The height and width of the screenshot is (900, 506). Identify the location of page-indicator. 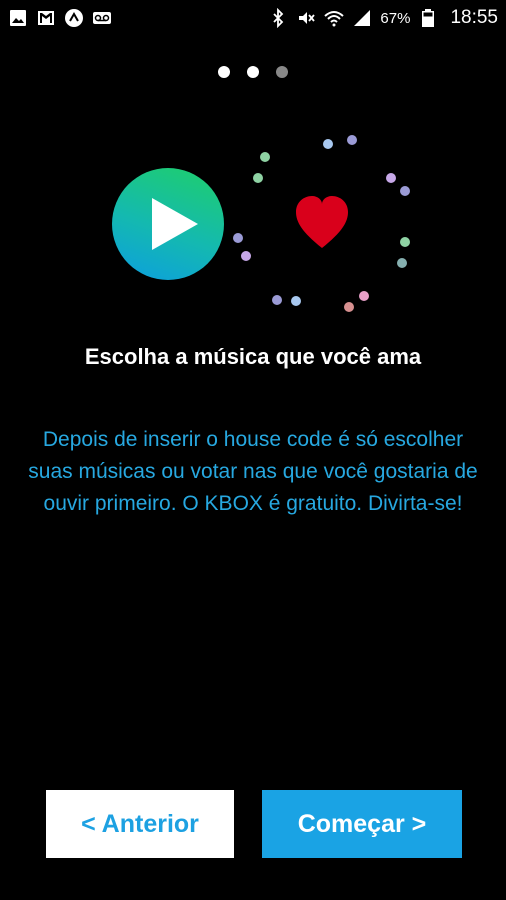
(253, 72).